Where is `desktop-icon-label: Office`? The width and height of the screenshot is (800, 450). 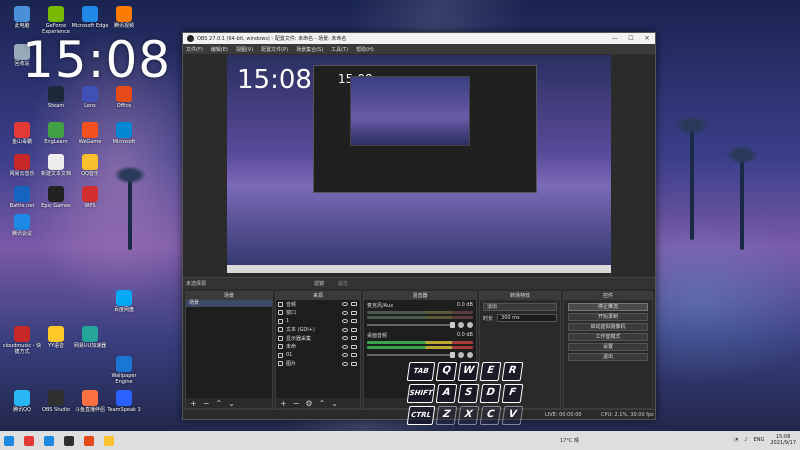
desktop-icon-label: Office is located at coordinates (124, 106).